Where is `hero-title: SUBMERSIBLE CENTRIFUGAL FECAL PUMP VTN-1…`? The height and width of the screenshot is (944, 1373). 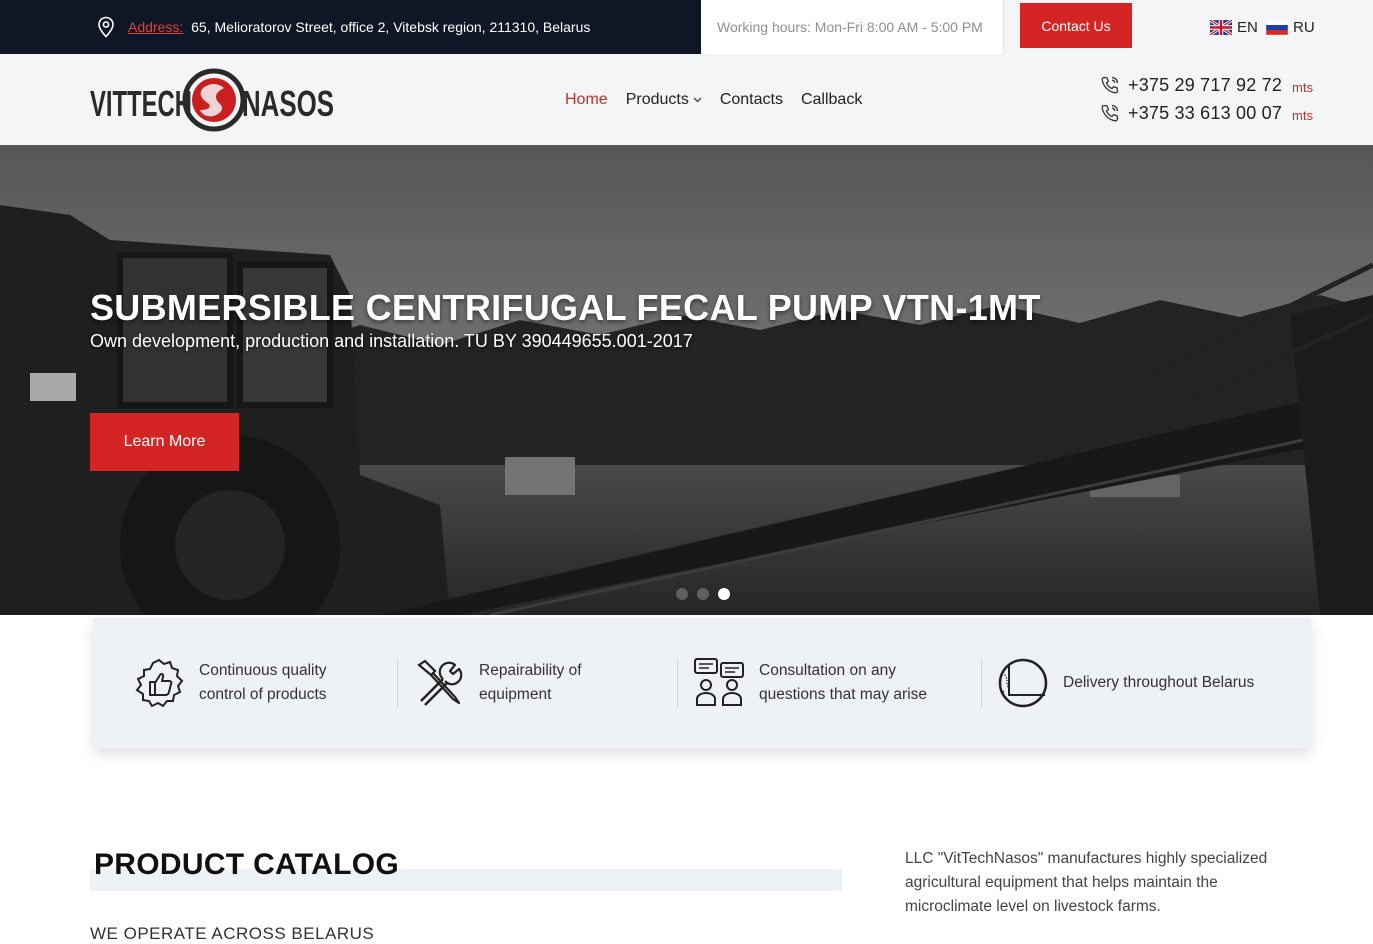
hero-title: SUBMERSIBLE CENTRIFUGAL FECAL PUMP VTN-1… is located at coordinates (565, 307).